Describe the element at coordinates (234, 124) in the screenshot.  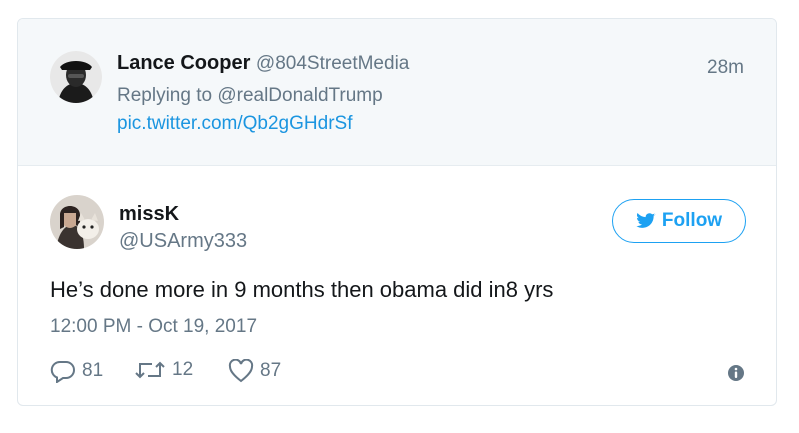
I see `reply-link: pic.twitter.com/Qb2gGHdrSf` at that location.